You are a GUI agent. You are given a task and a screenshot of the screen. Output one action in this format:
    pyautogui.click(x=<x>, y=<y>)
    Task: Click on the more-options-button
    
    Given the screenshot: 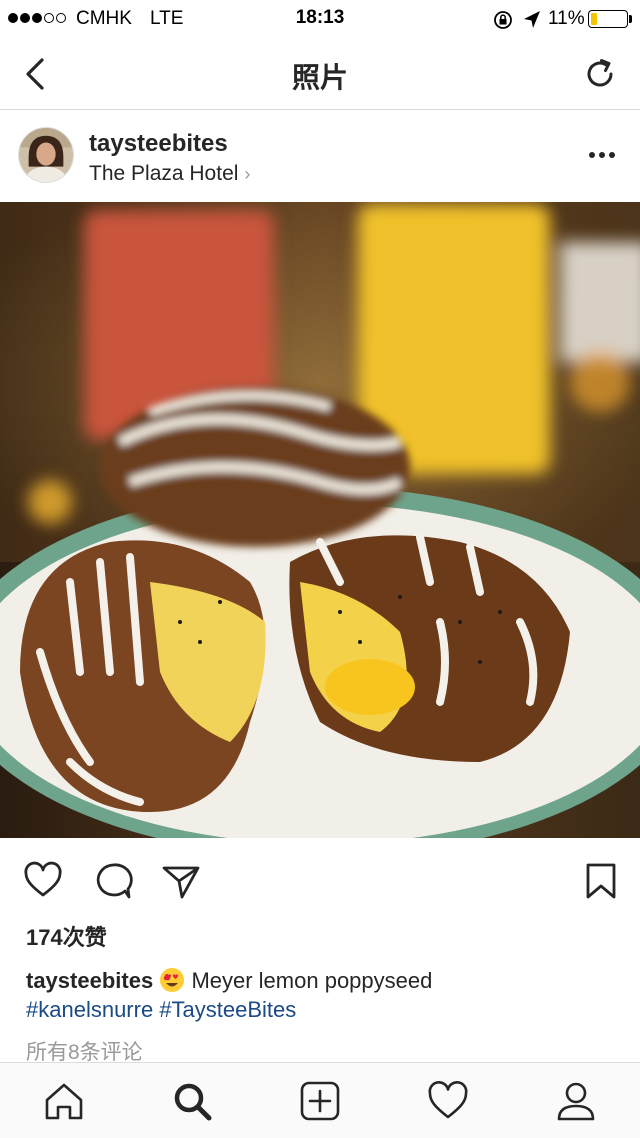 What is the action you would take?
    pyautogui.click(x=602, y=155)
    